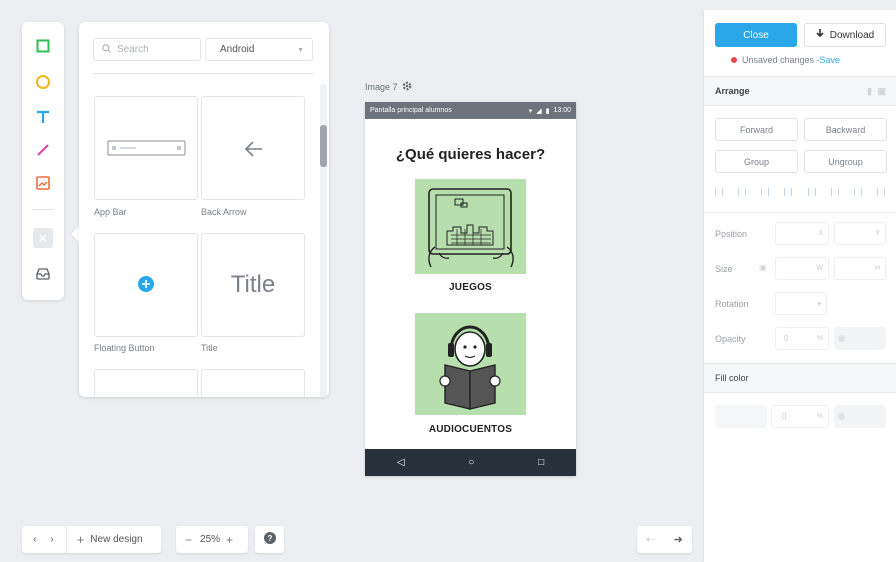  I want to click on w-hint: W, so click(819, 268).